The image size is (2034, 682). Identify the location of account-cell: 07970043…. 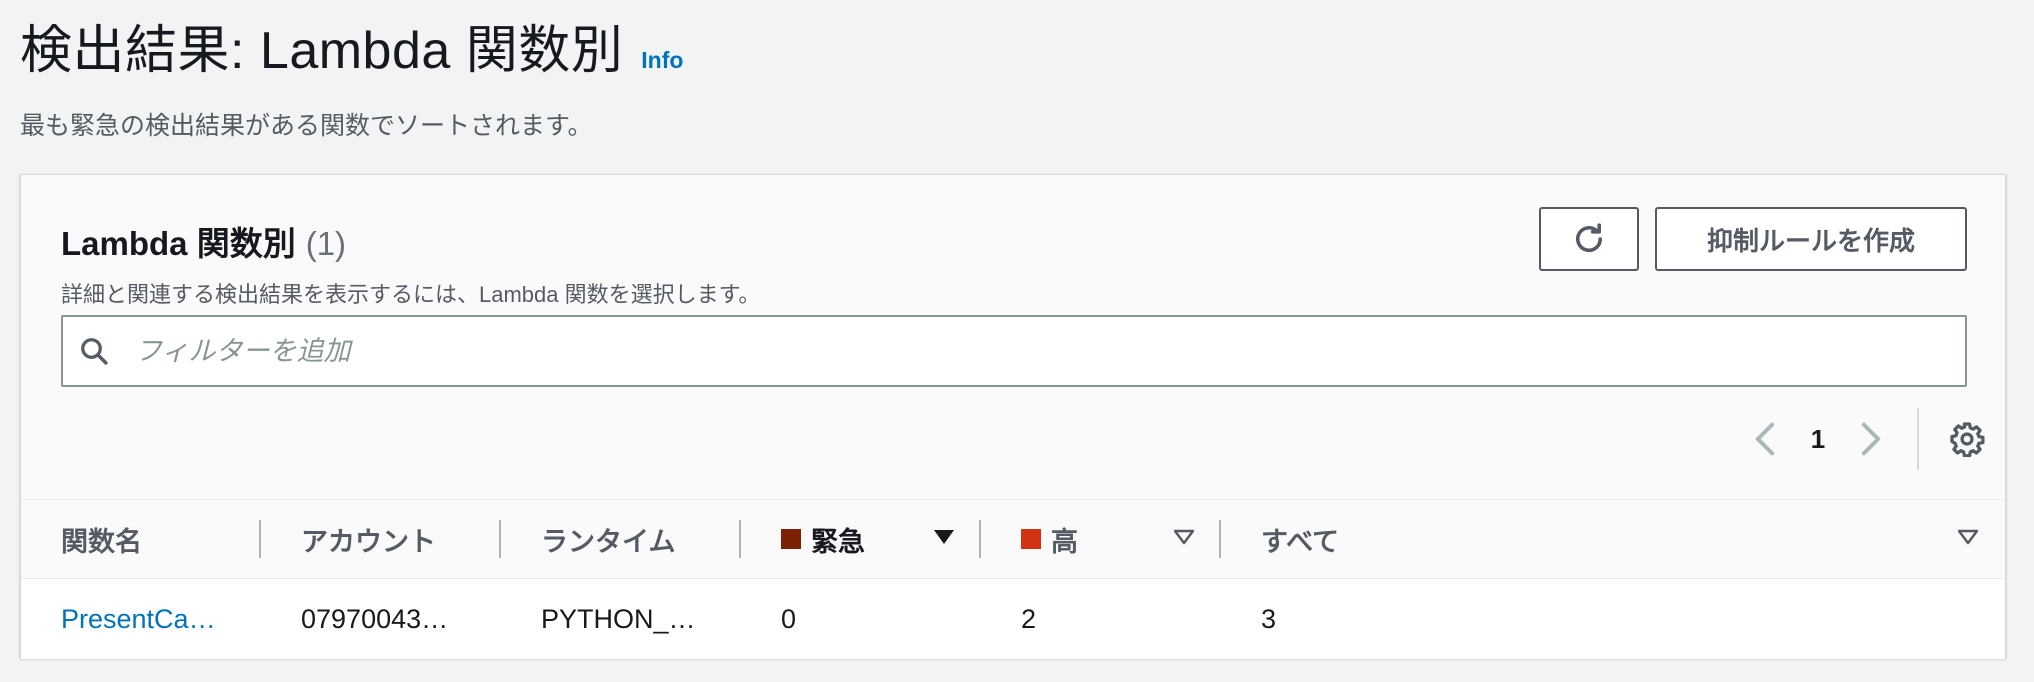
(375, 618).